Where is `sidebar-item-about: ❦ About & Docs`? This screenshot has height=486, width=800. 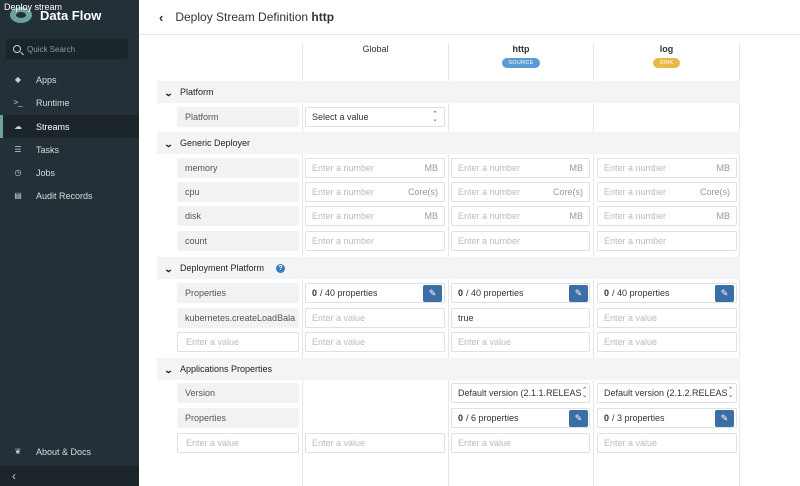 sidebar-item-about: ❦ About & Docs is located at coordinates (69, 451).